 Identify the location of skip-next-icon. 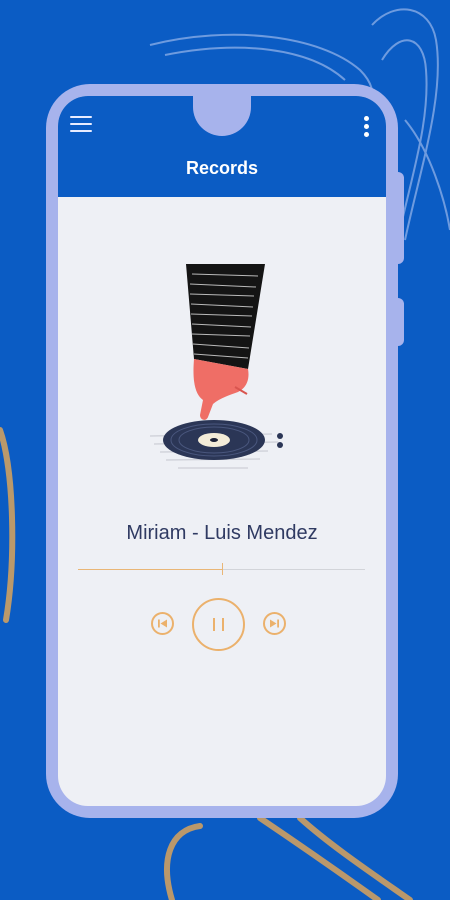
(274, 623).